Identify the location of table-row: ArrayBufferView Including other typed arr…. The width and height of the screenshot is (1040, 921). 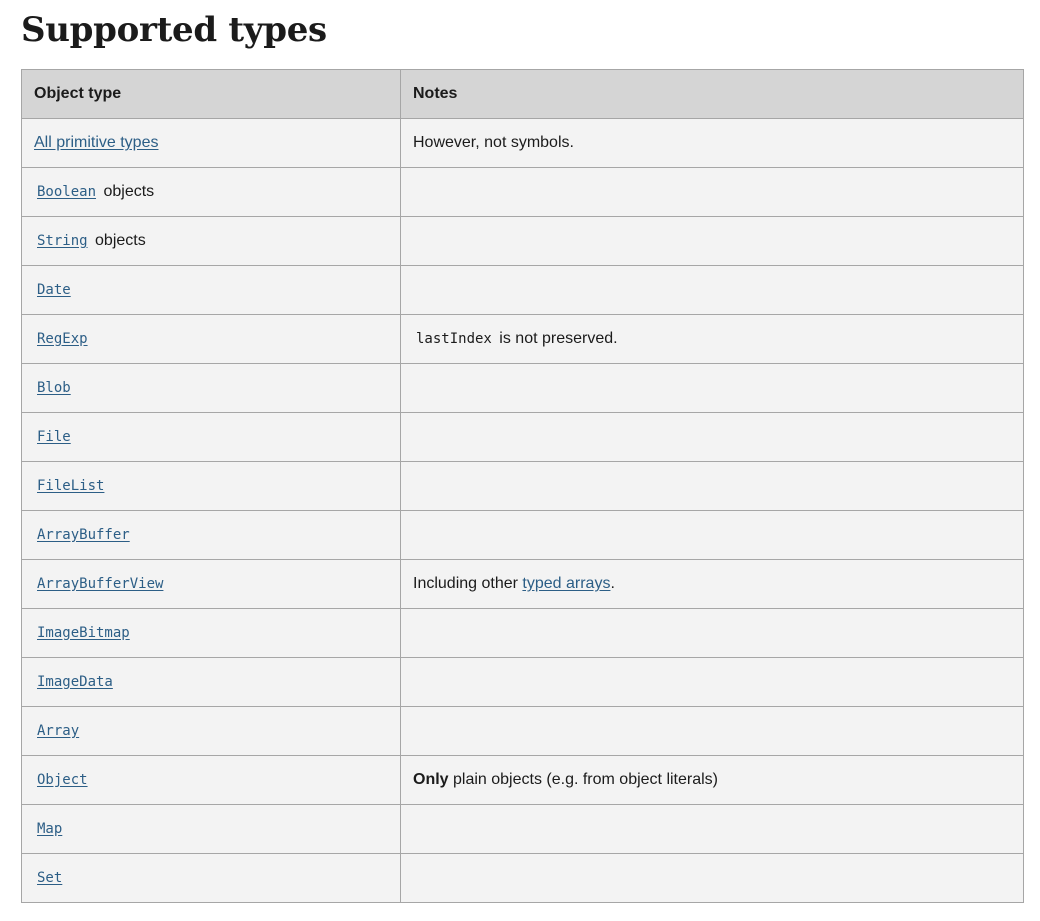
(522, 584).